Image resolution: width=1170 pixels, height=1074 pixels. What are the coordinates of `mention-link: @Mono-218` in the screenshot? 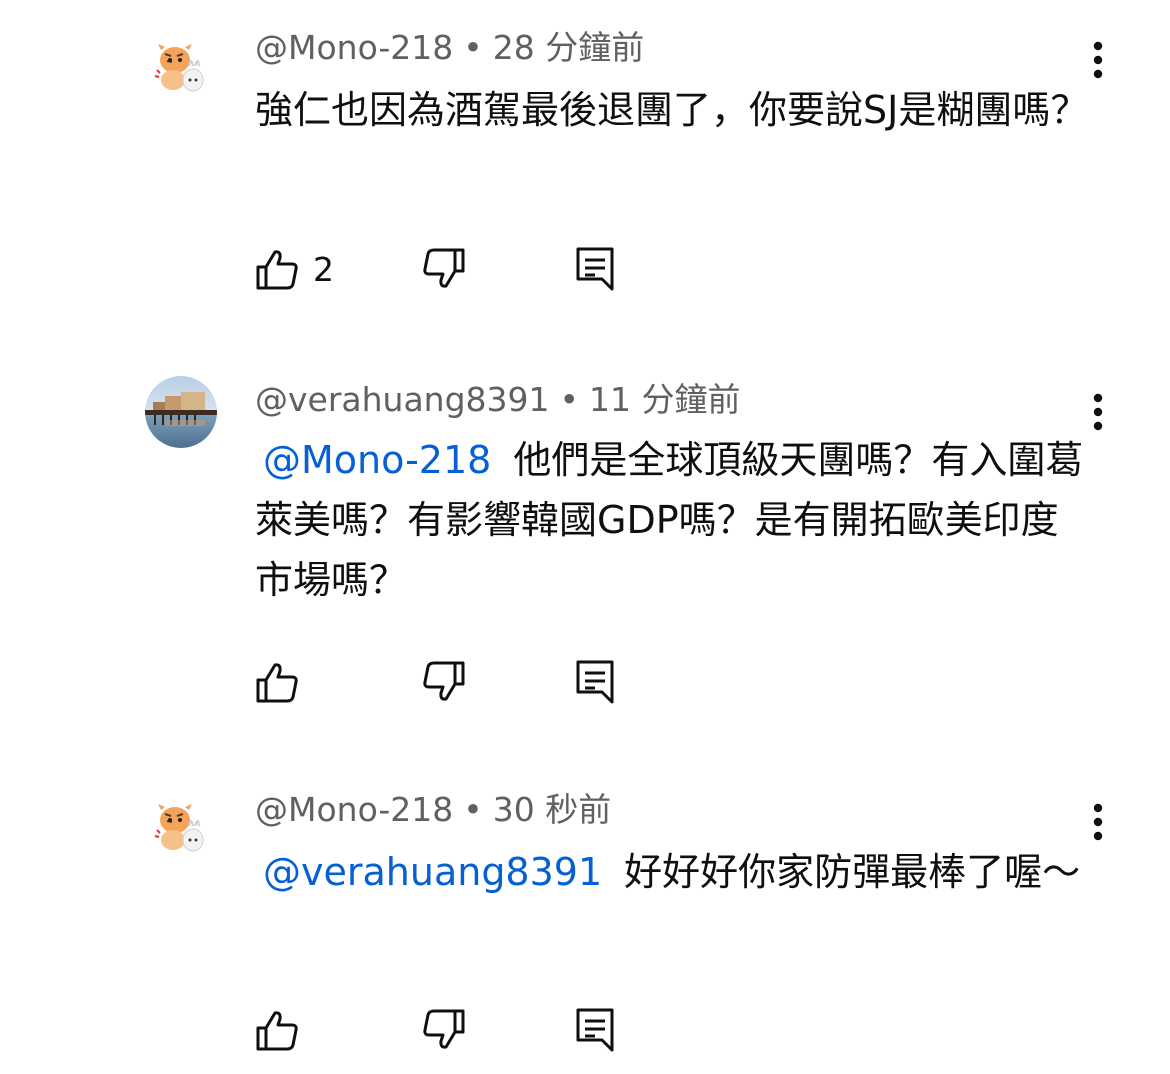 It's located at (377, 460).